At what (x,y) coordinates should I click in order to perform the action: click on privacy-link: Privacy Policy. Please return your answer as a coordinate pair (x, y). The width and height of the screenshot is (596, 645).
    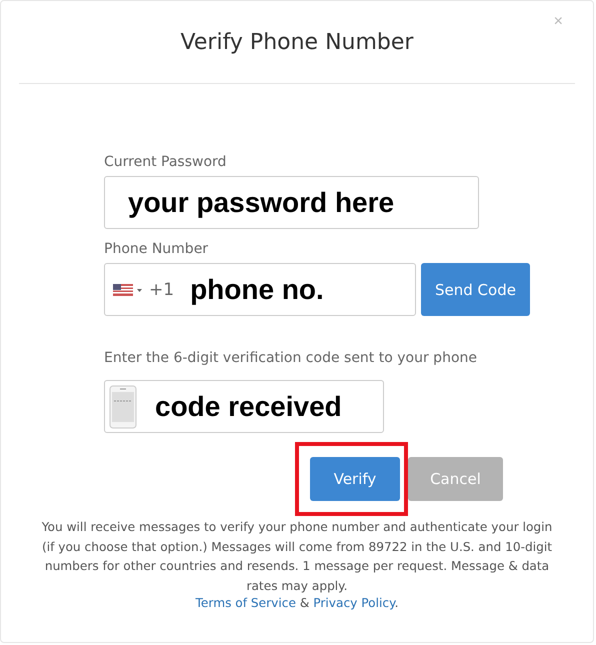
    Looking at the image, I should click on (354, 603).